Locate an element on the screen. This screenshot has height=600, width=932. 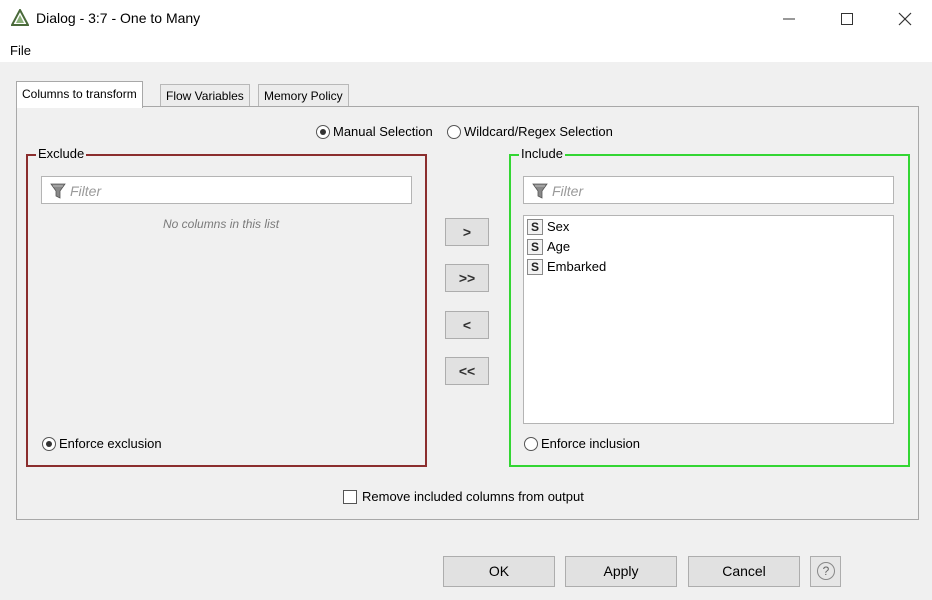
exclude-filter-placeholder: Filter is located at coordinates (86, 191).